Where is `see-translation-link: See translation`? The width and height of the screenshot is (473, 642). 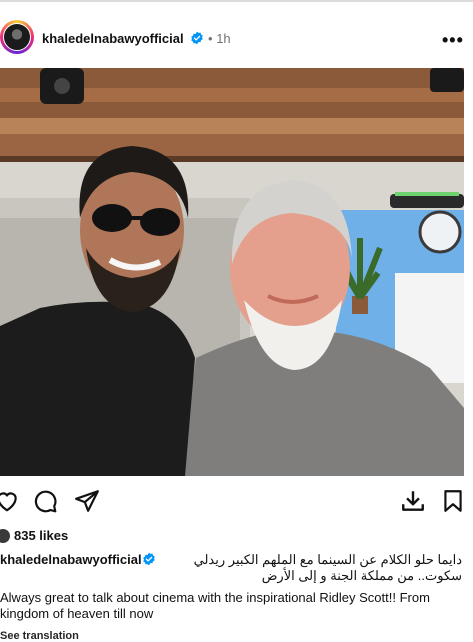 see-translation-link: See translation is located at coordinates (39, 636).